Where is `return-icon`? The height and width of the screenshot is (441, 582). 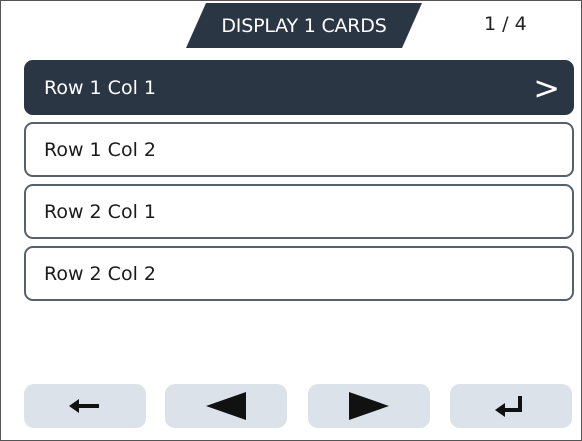
return-icon is located at coordinates (508, 406).